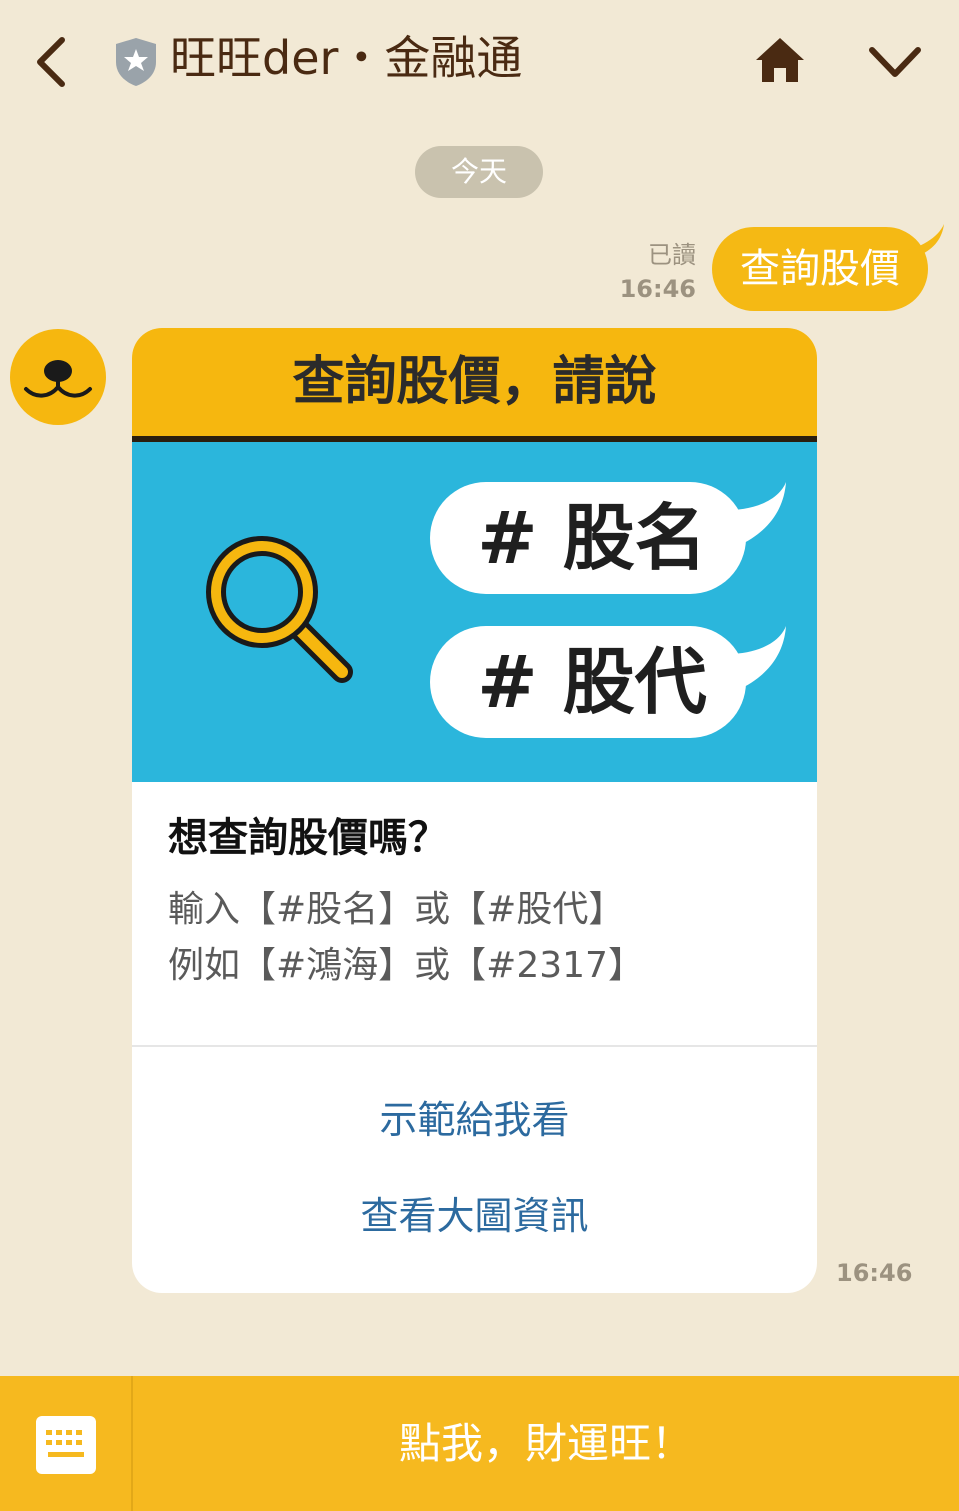 The height and width of the screenshot is (1511, 959). What do you see at coordinates (874, 1273) in the screenshot?
I see `card-timestamp: 16:46` at bounding box center [874, 1273].